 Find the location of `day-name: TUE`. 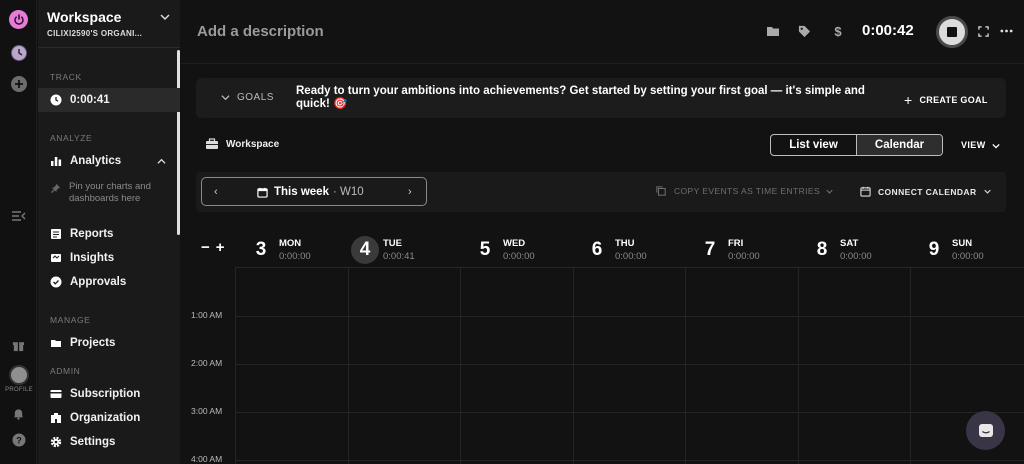

day-name: TUE is located at coordinates (392, 243).